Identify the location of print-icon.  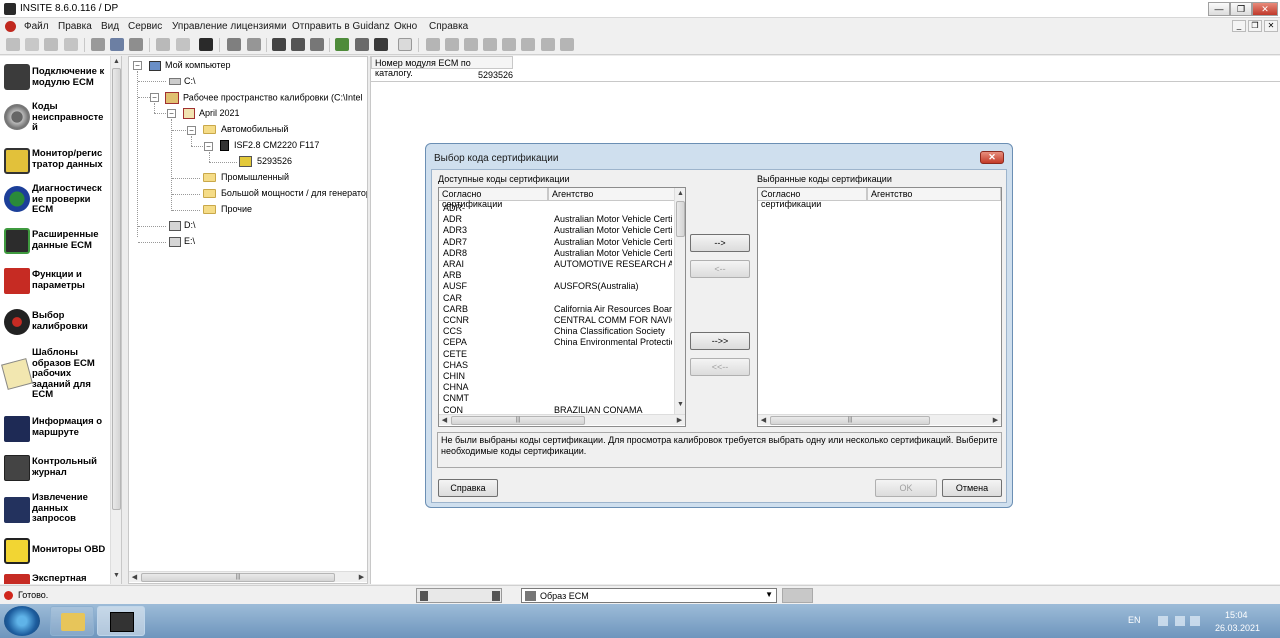
(163, 44).